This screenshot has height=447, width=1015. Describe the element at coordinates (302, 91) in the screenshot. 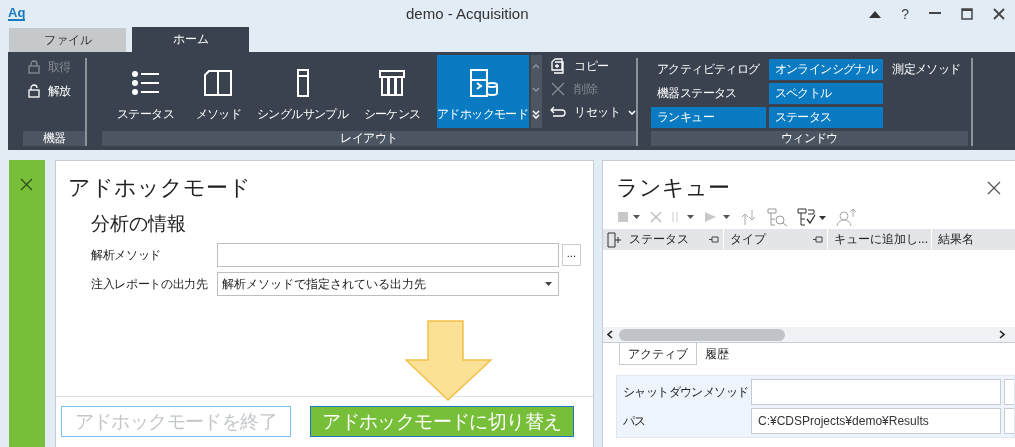

I see `layout-button: シングルサンプル` at that location.